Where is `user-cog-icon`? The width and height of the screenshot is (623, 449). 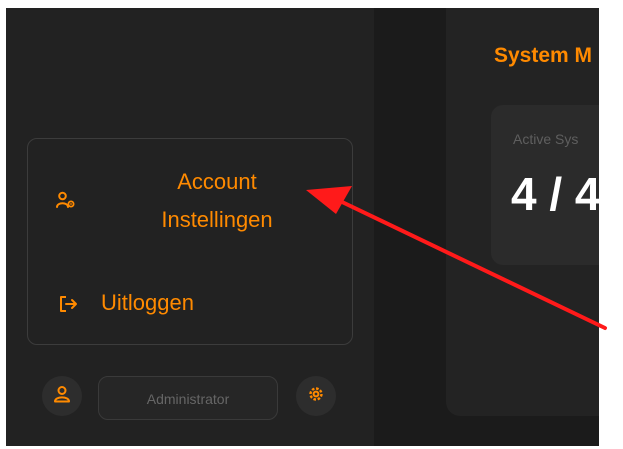 user-cog-icon is located at coordinates (66, 202).